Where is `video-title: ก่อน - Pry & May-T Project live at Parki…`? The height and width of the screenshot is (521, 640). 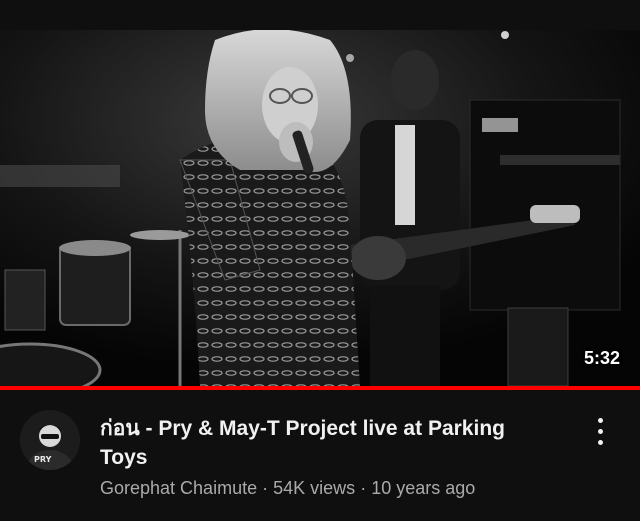 video-title: ก่อน - Pry & May-T Project live at Parki… is located at coordinates (320, 443).